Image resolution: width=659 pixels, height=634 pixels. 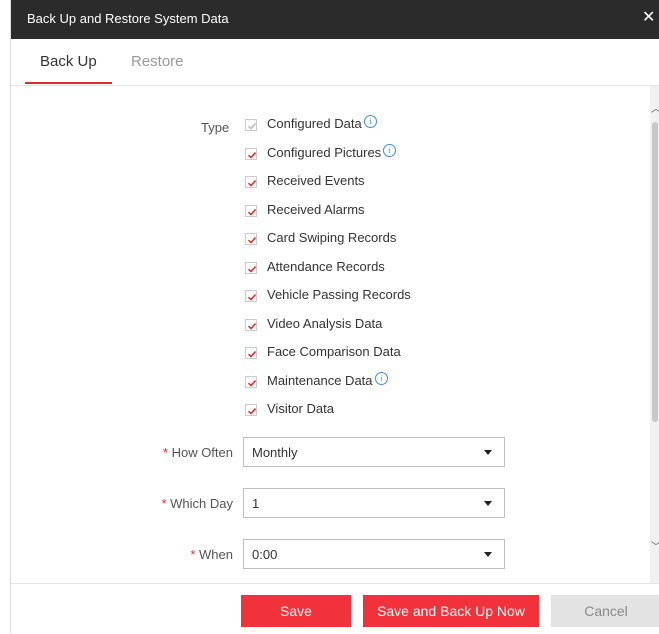 What do you see at coordinates (451, 611) in the screenshot?
I see `save-and-back-up-now-button: Save and Back Up Now` at bounding box center [451, 611].